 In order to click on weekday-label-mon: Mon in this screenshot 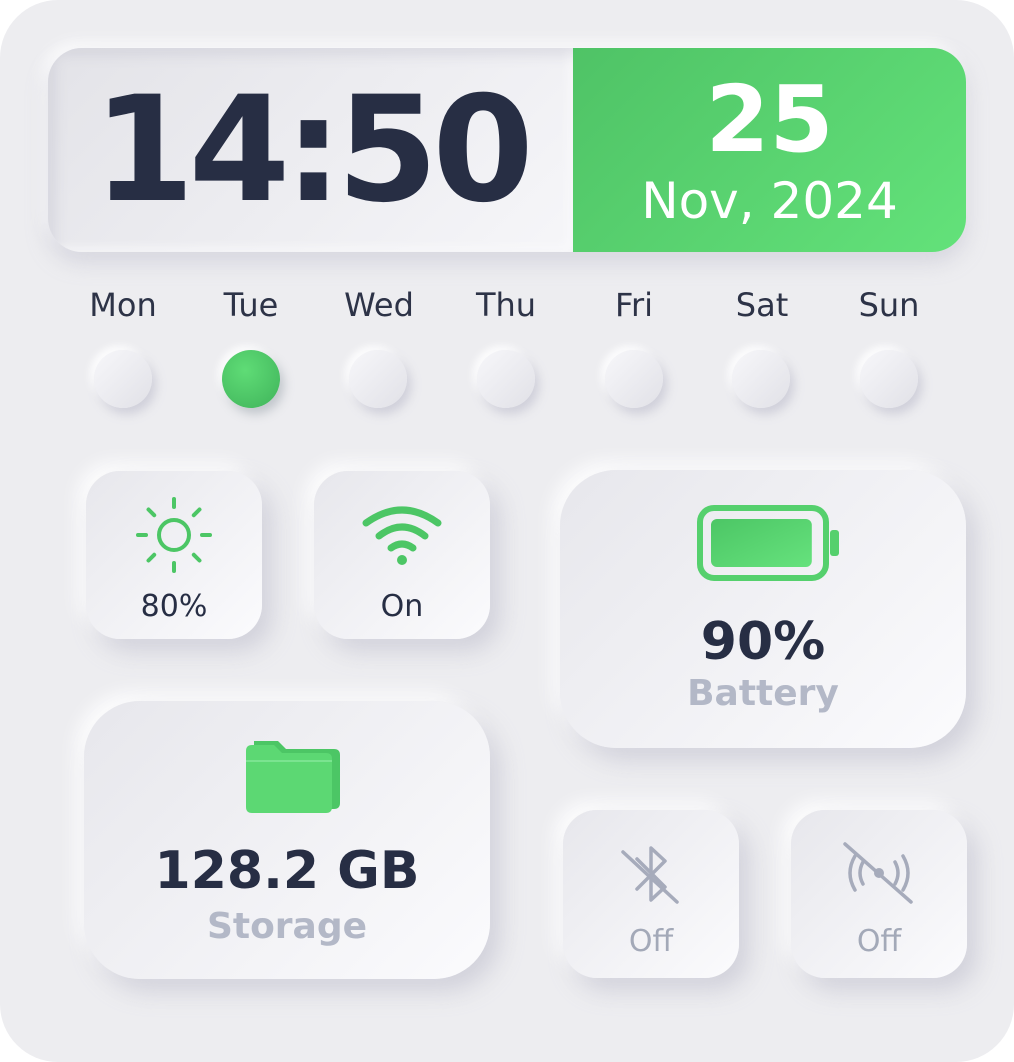, I will do `click(123, 305)`.